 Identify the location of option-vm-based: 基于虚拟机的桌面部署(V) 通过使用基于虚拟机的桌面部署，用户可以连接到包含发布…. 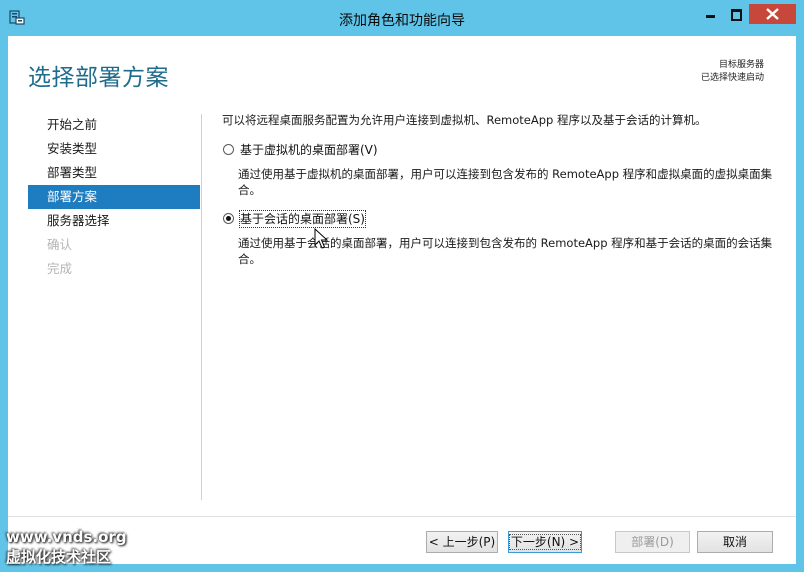
(502, 169).